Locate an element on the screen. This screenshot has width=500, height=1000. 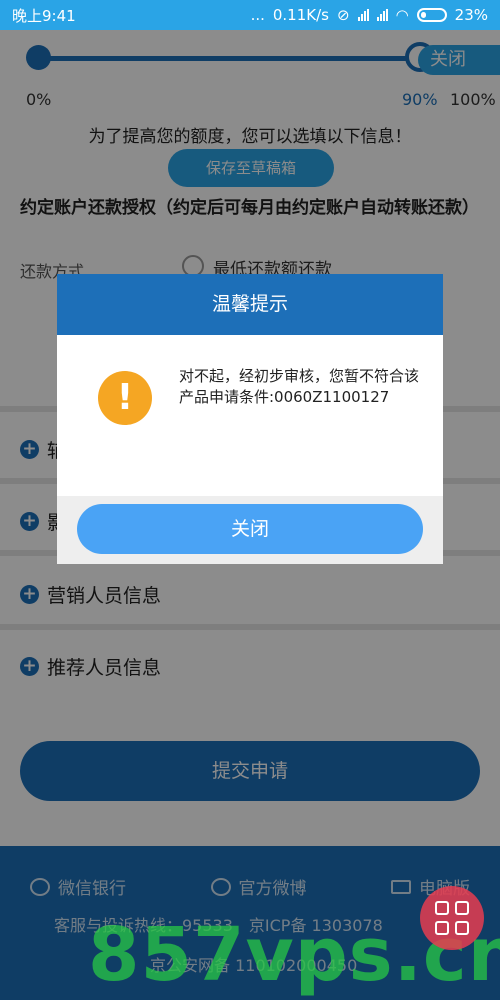
battery-level: 23% is located at coordinates (471, 15).